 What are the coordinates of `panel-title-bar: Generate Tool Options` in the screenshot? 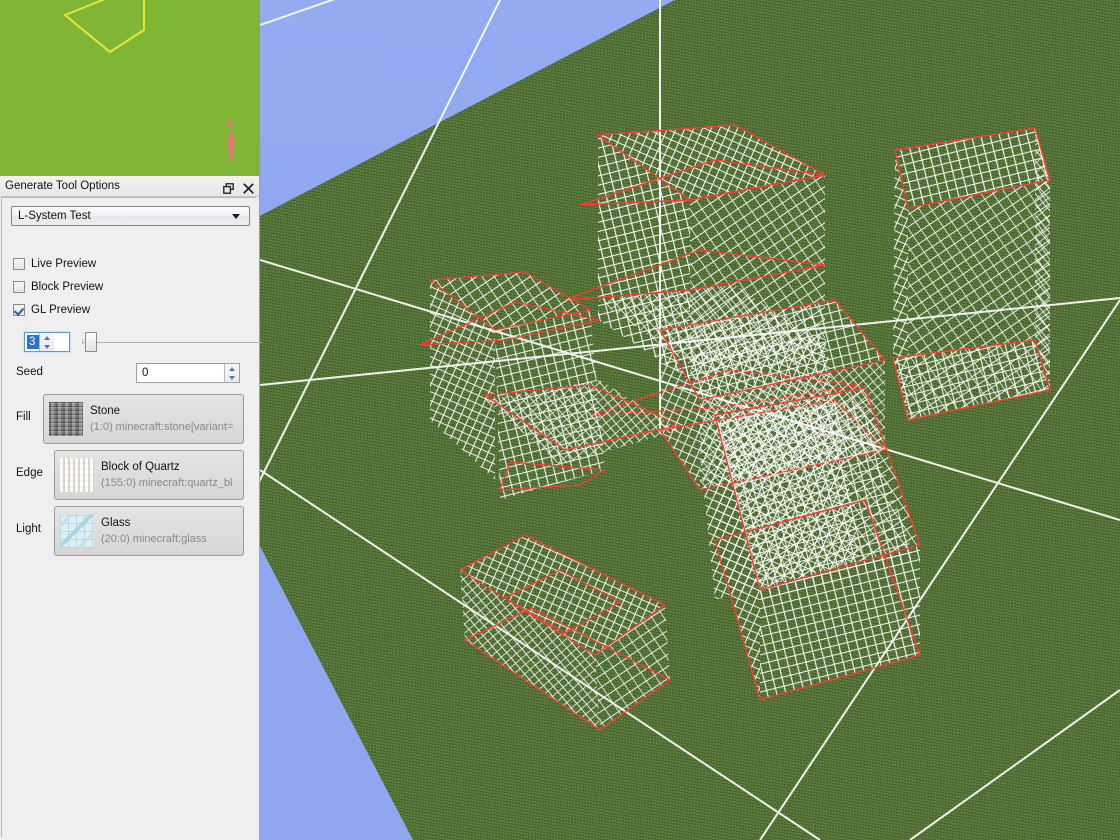 It's located at (129, 186).